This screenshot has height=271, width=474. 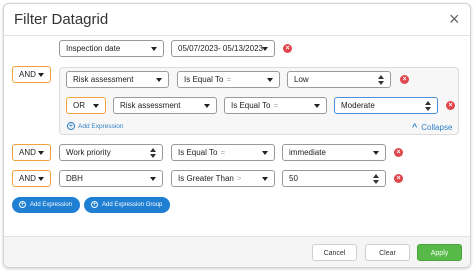 What do you see at coordinates (239, 178) in the screenshot?
I see `operator-symbol: >` at bounding box center [239, 178].